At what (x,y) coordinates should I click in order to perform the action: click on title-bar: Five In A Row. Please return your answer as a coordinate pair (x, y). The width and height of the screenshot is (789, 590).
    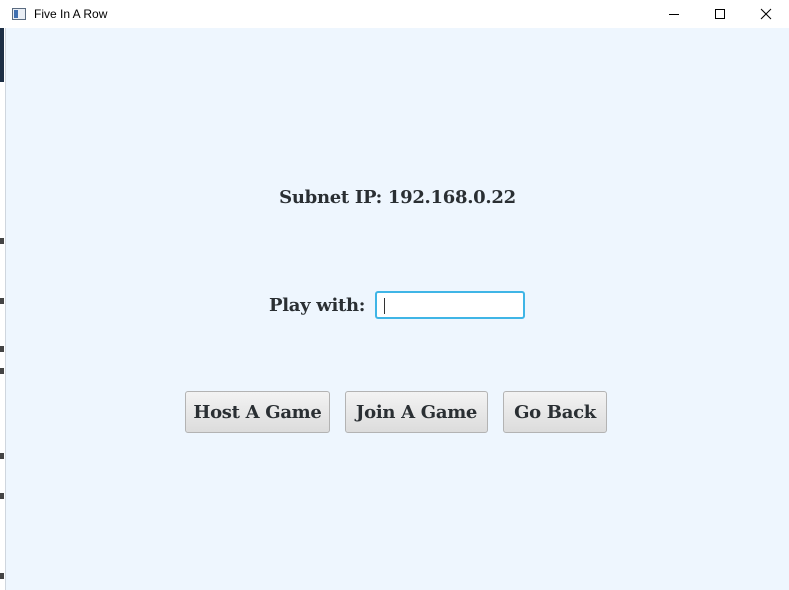
    Looking at the image, I should click on (394, 14).